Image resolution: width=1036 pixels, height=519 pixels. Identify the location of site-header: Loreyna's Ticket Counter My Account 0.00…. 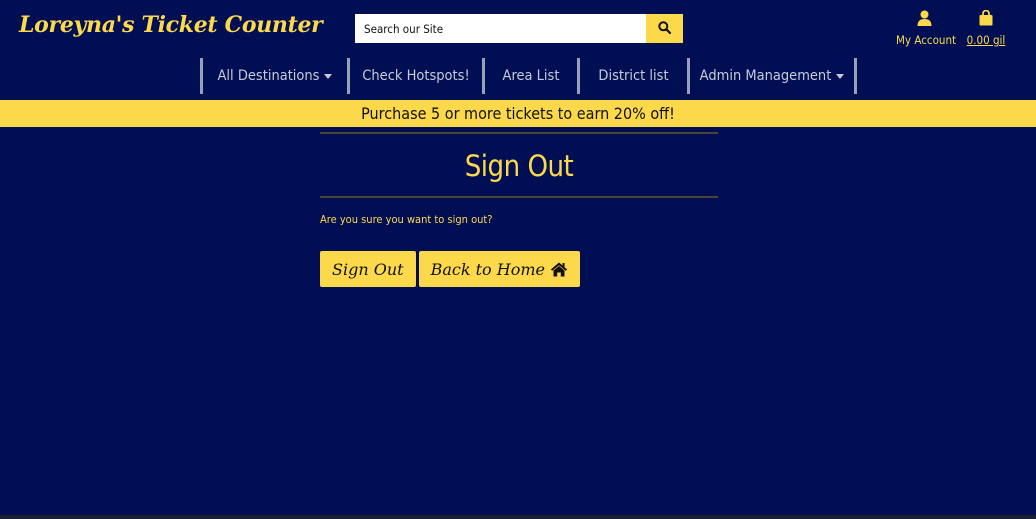
(518, 28).